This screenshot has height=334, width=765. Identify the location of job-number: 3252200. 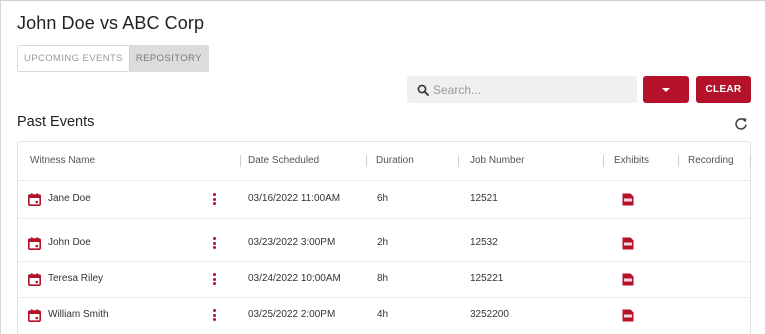
(489, 314).